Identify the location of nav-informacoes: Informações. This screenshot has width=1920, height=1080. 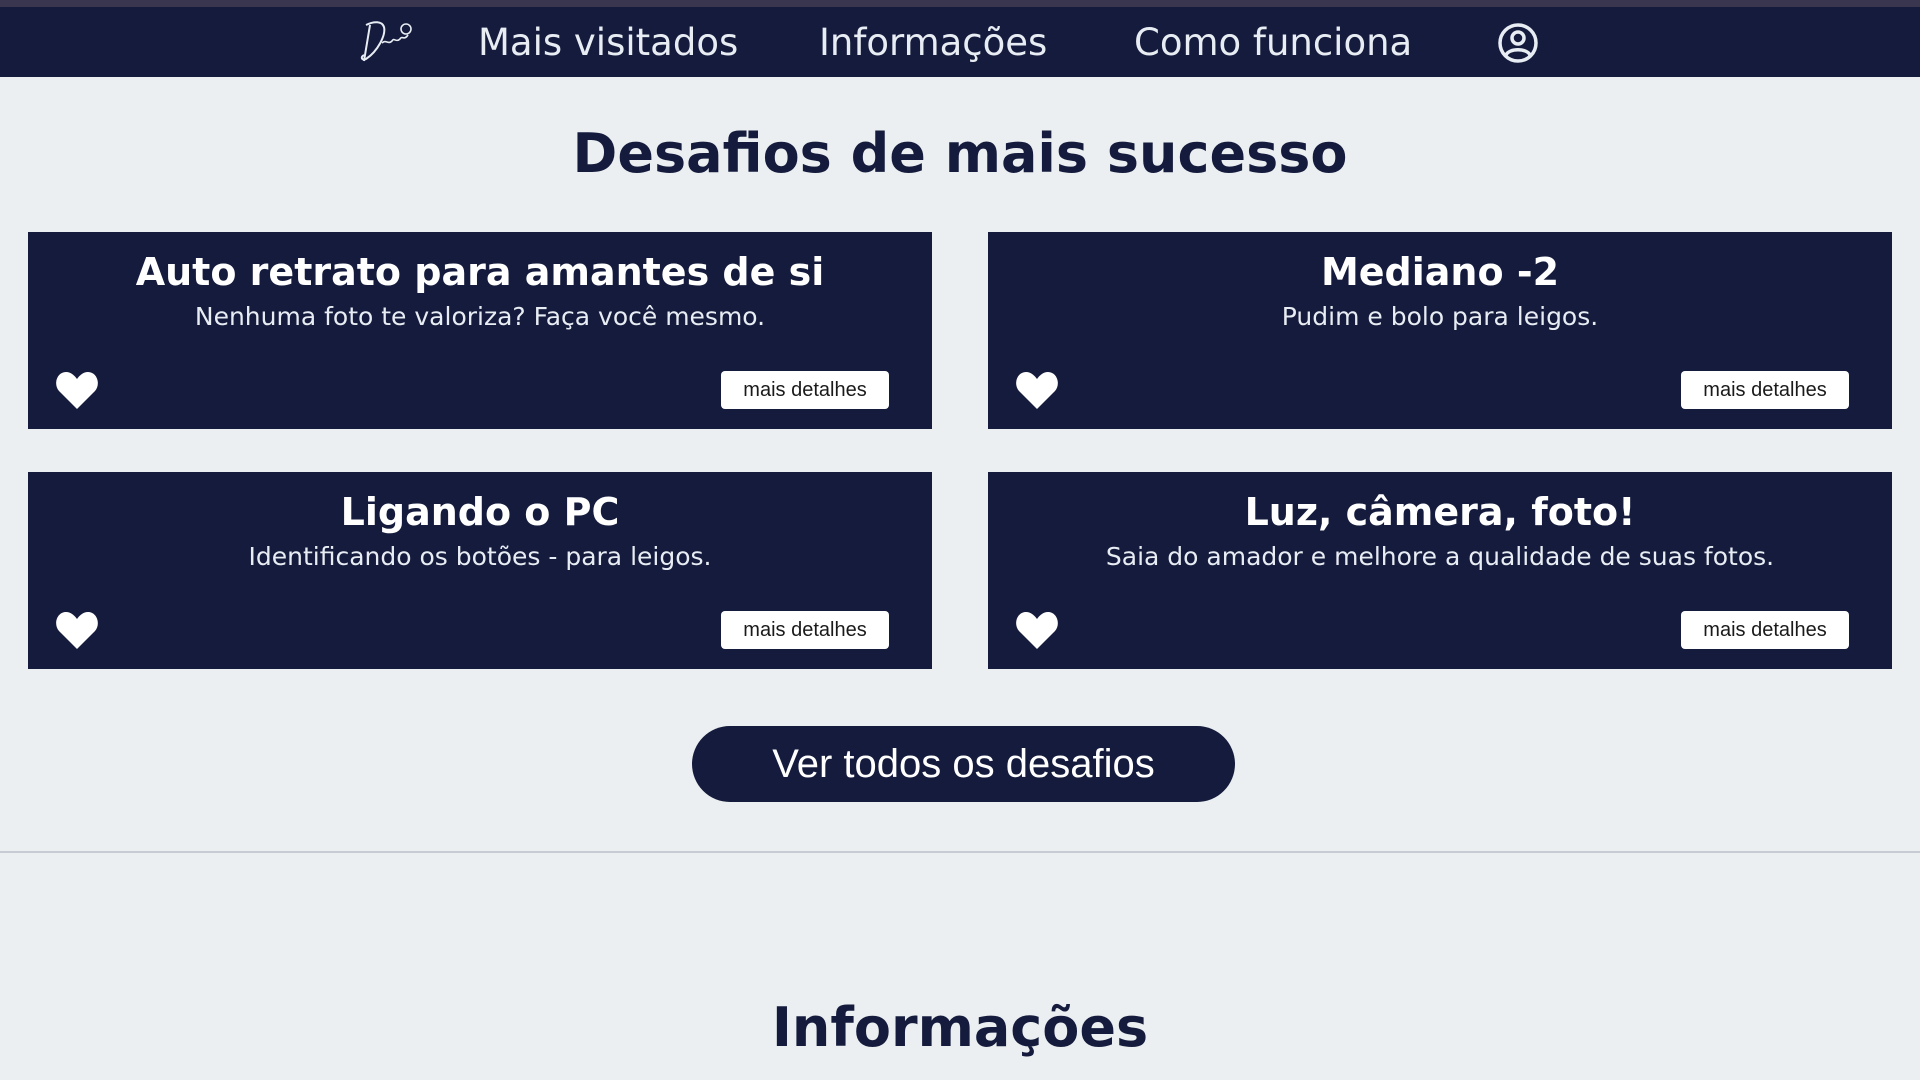
(933, 42).